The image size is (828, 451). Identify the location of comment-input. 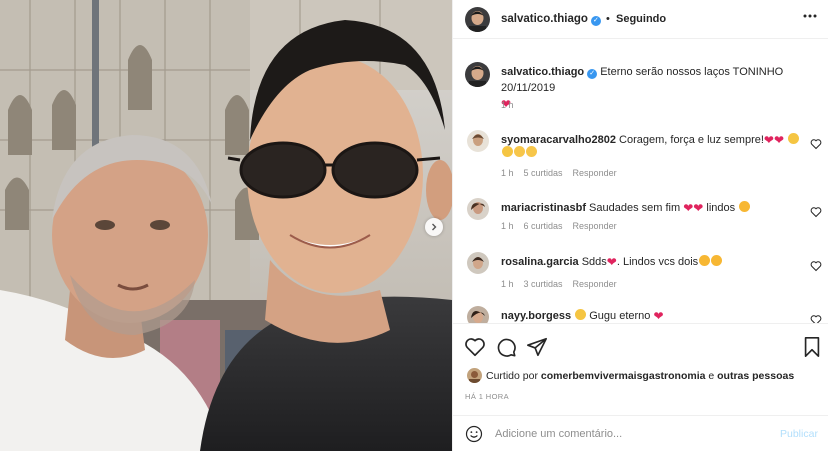
(635, 434).